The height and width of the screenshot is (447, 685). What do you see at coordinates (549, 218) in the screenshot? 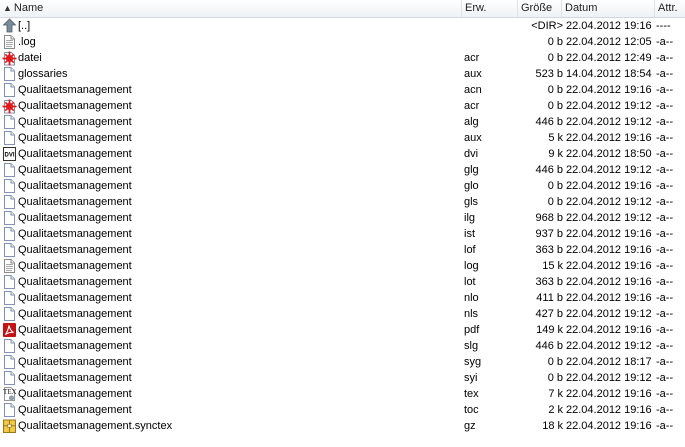
I see `file-size: 968 b` at bounding box center [549, 218].